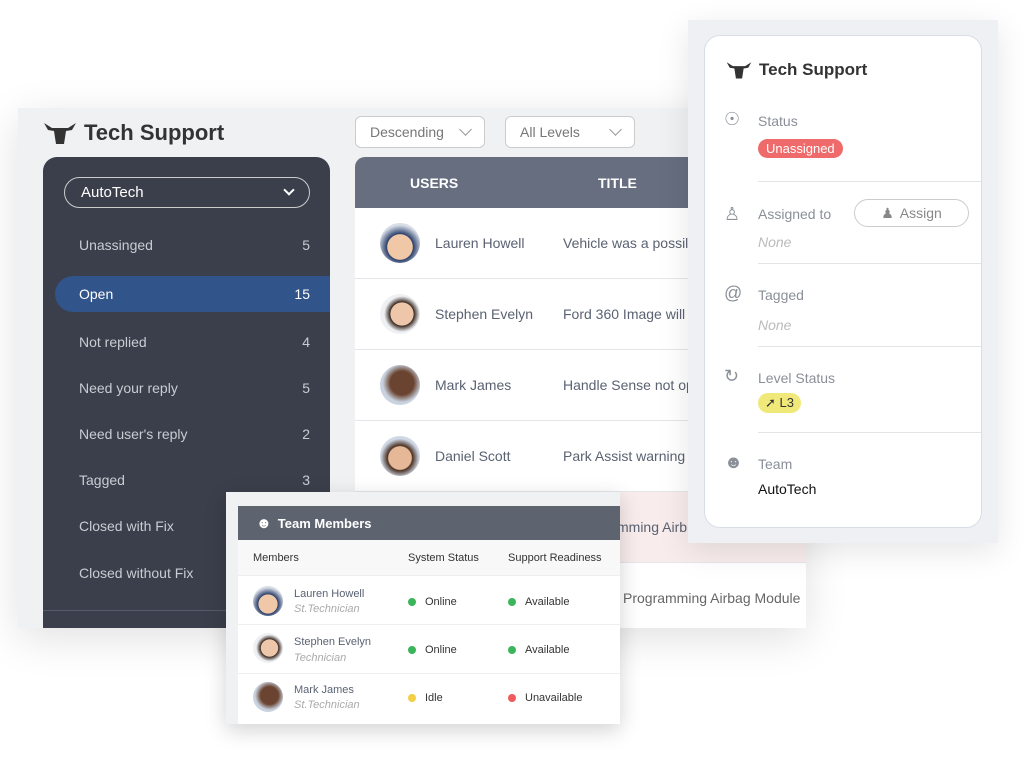 The image size is (1024, 763). What do you see at coordinates (554, 698) in the screenshot?
I see `readiness: Unavailable` at bounding box center [554, 698].